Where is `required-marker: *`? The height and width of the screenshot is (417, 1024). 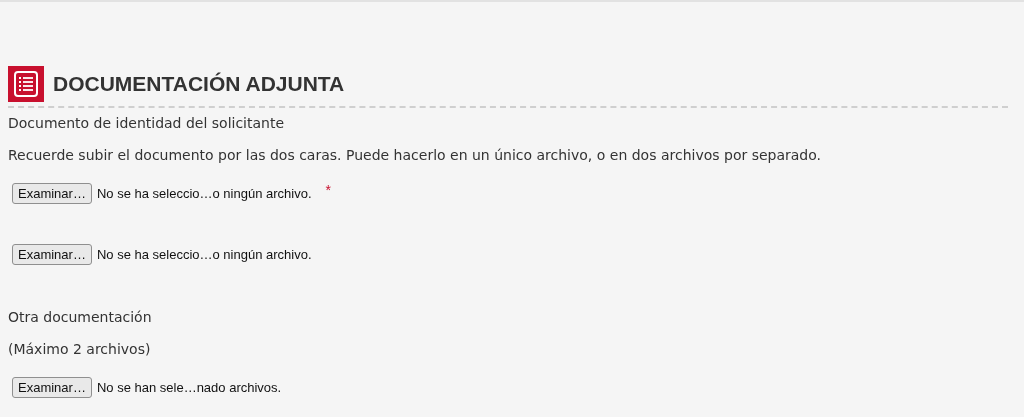
required-marker: * is located at coordinates (328, 190).